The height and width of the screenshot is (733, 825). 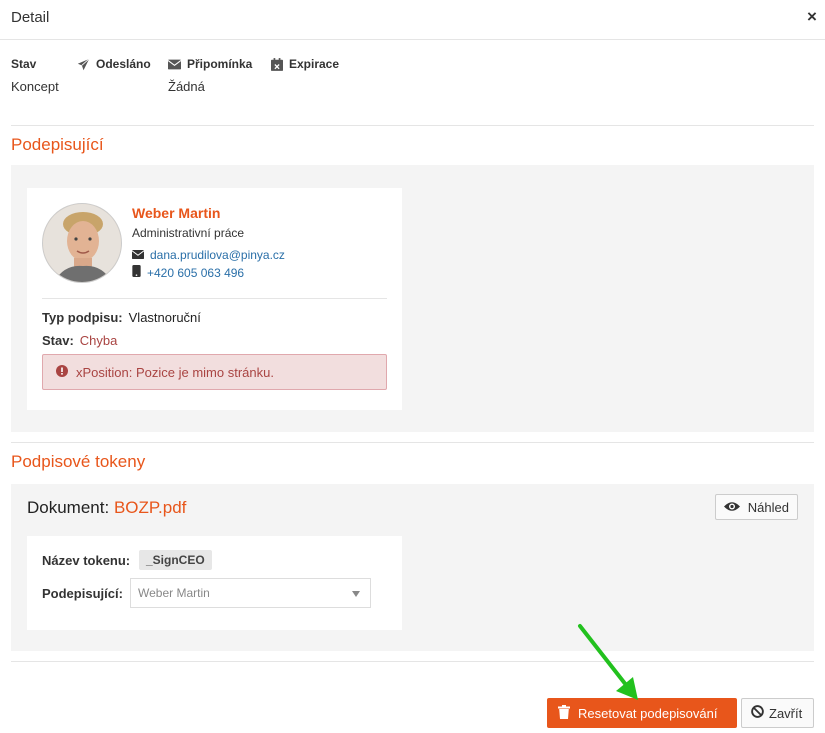 I want to click on status-sent: Odesláno, so click(x=114, y=68).